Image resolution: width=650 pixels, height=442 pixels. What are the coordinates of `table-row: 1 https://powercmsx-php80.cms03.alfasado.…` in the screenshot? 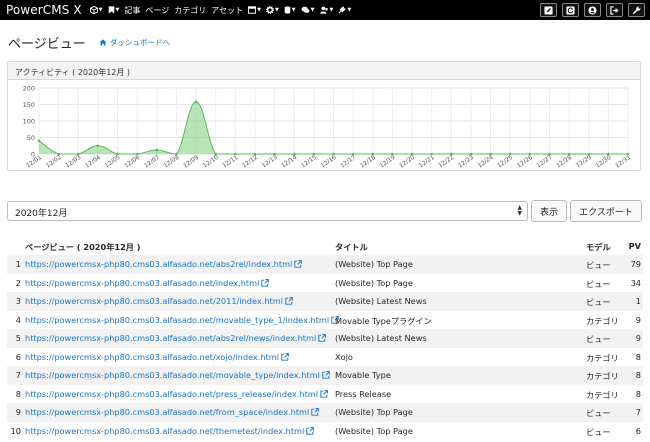 It's located at (325, 264).